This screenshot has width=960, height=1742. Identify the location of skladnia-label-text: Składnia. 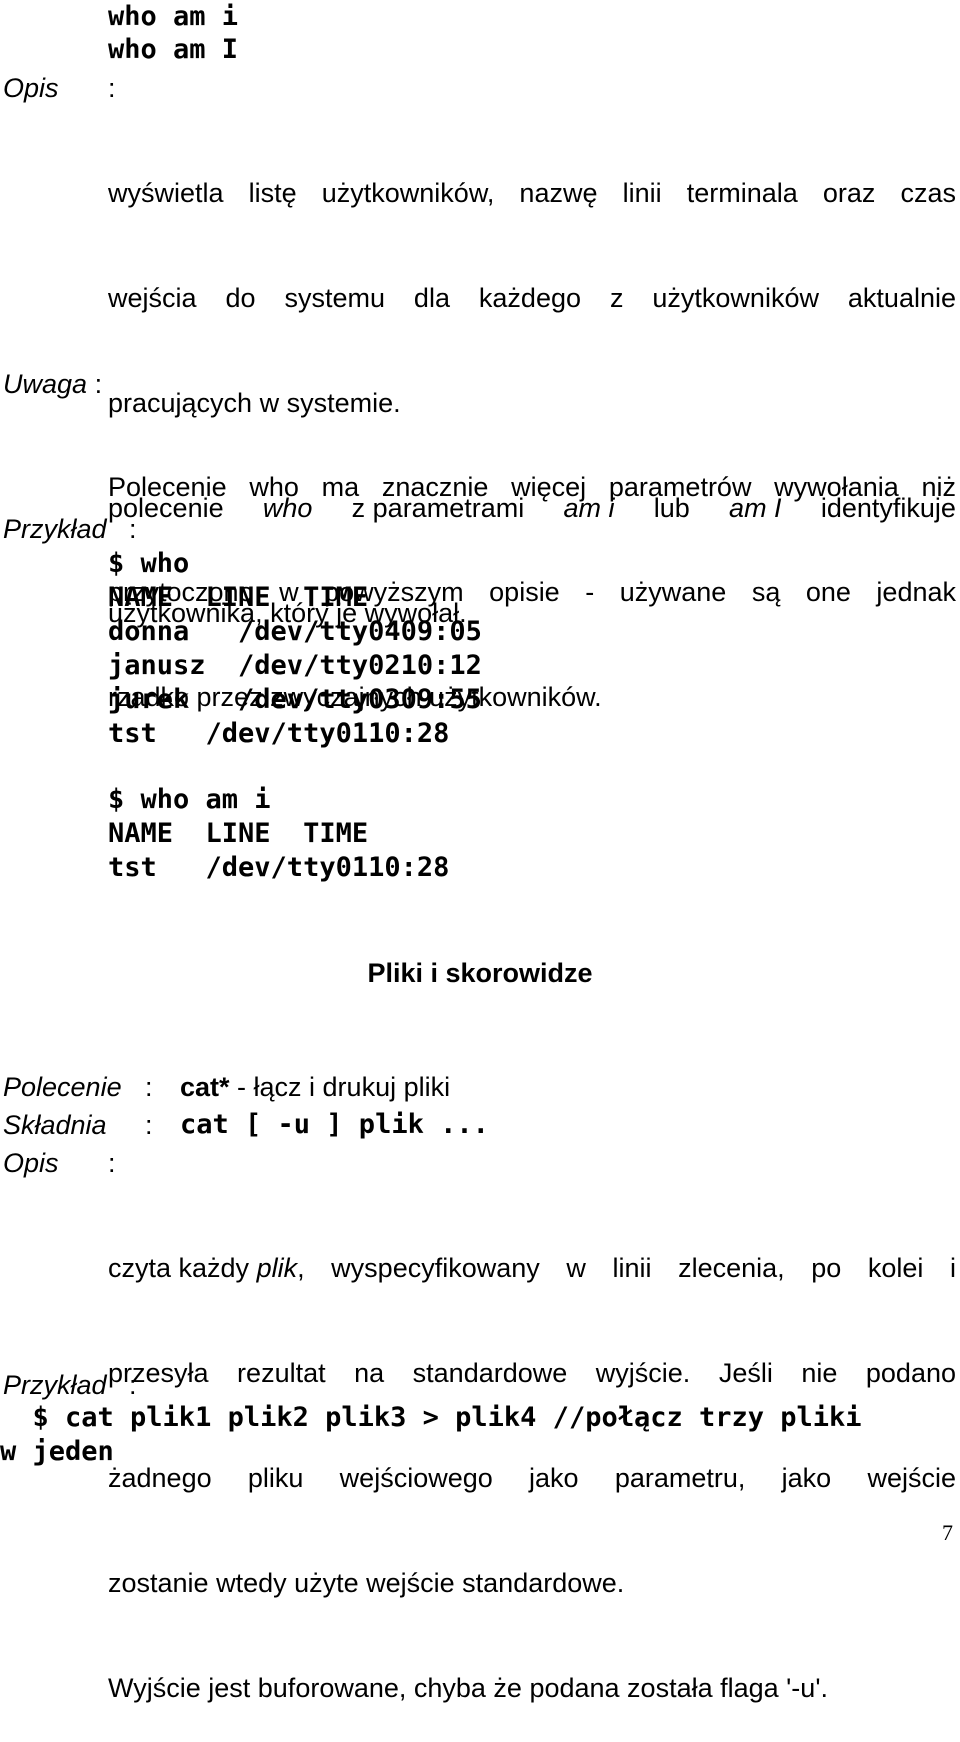
(55, 1125).